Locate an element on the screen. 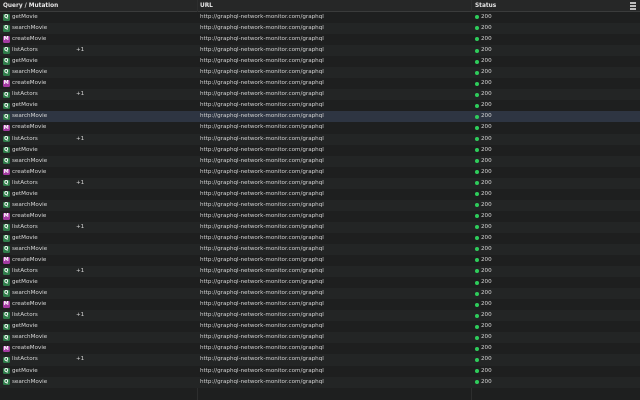  column-header-query: Query / Mutation is located at coordinates (30, 6).